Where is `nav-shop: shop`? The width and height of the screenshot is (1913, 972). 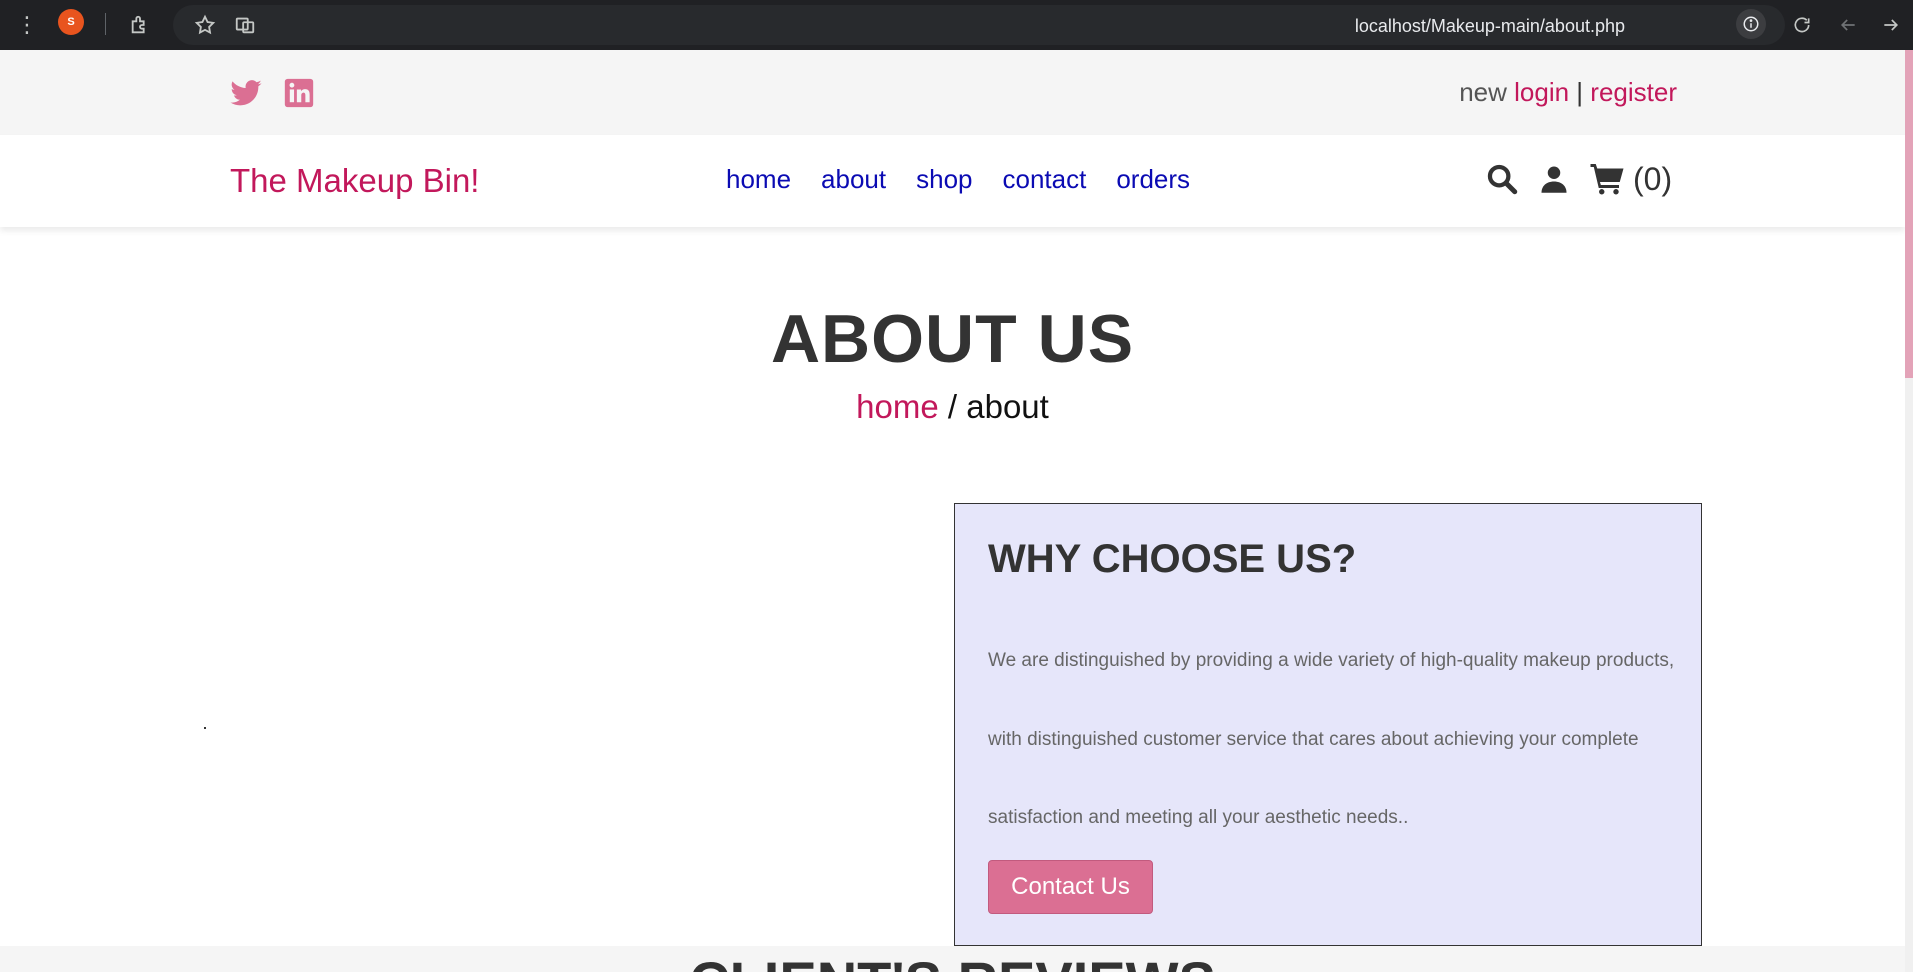
nav-shop: shop is located at coordinates (944, 179).